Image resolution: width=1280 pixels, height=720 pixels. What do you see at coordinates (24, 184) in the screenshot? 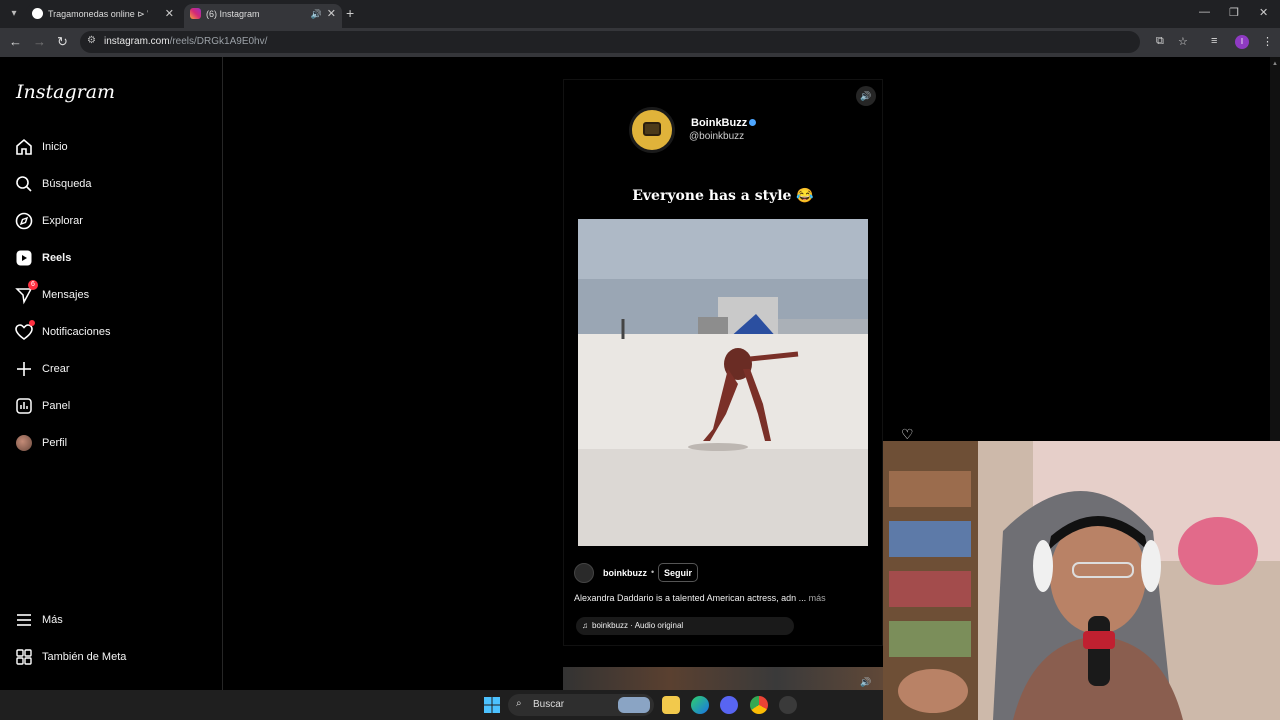
I see `search-icon` at bounding box center [24, 184].